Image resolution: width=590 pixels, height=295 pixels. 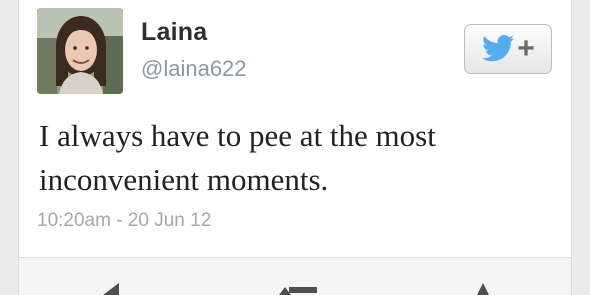 I want to click on follow-button: +, so click(x=508, y=49).